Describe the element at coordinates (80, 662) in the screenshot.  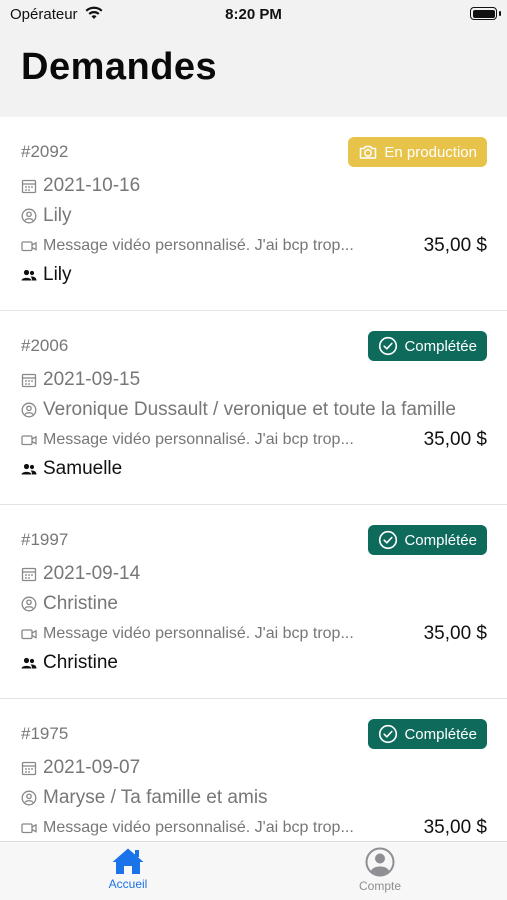
I see `recipient-name: Christine` at that location.